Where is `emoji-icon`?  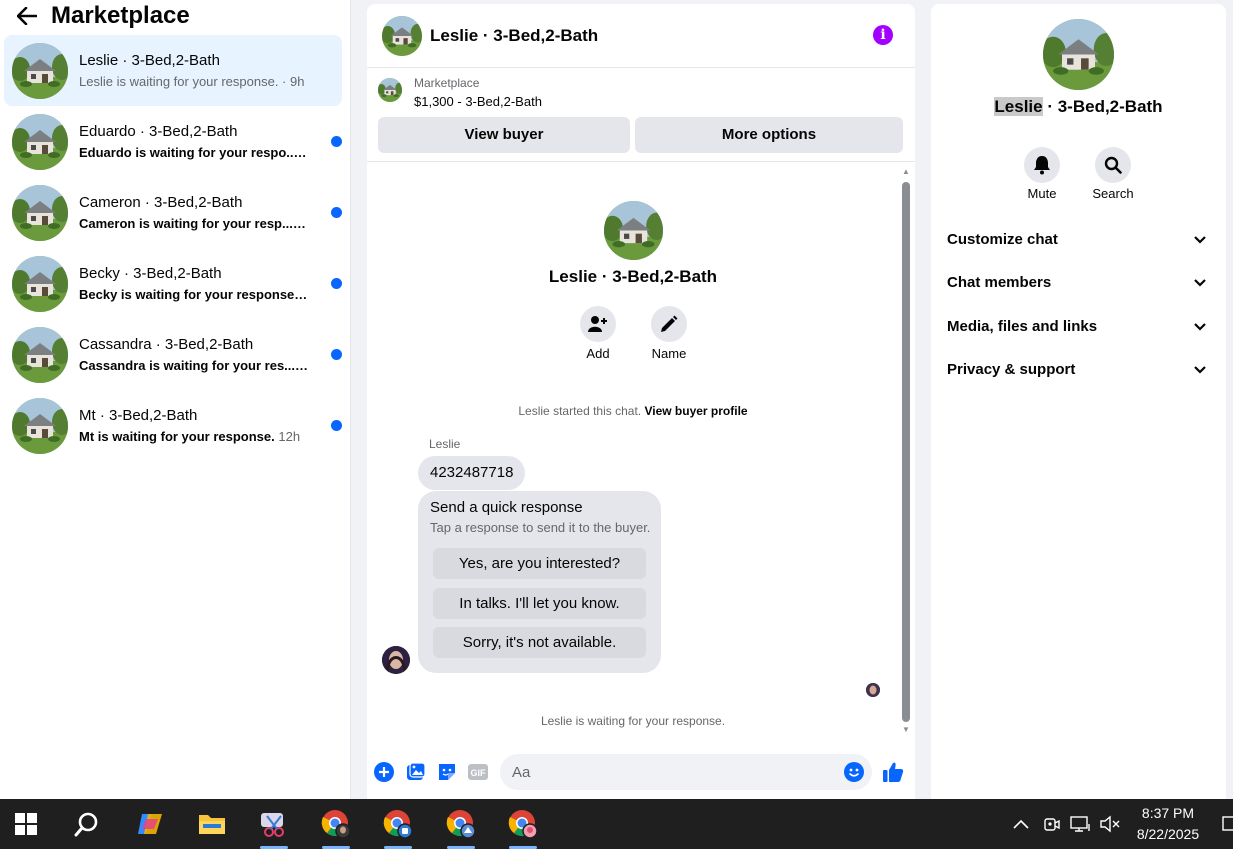
emoji-icon is located at coordinates (854, 772).